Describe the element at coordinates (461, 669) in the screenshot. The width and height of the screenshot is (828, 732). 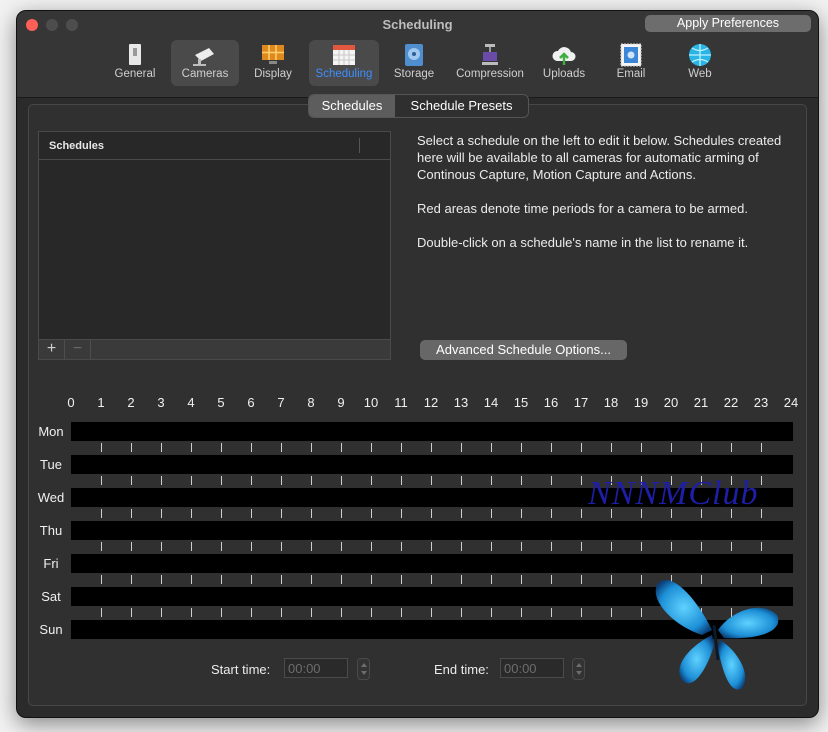
I see `end-time-label: End time:` at that location.